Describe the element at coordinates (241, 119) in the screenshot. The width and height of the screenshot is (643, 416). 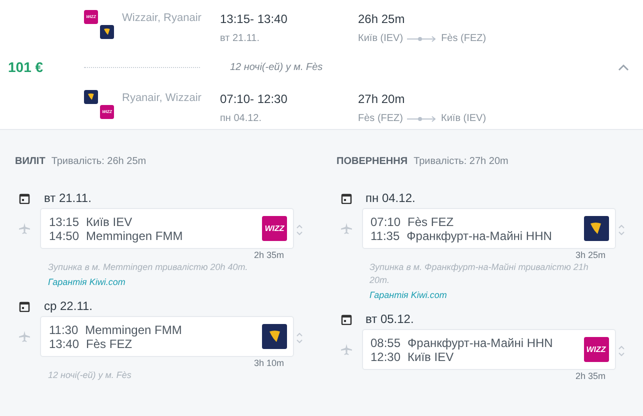
I see `flight-date: пн 04.12.` at that location.